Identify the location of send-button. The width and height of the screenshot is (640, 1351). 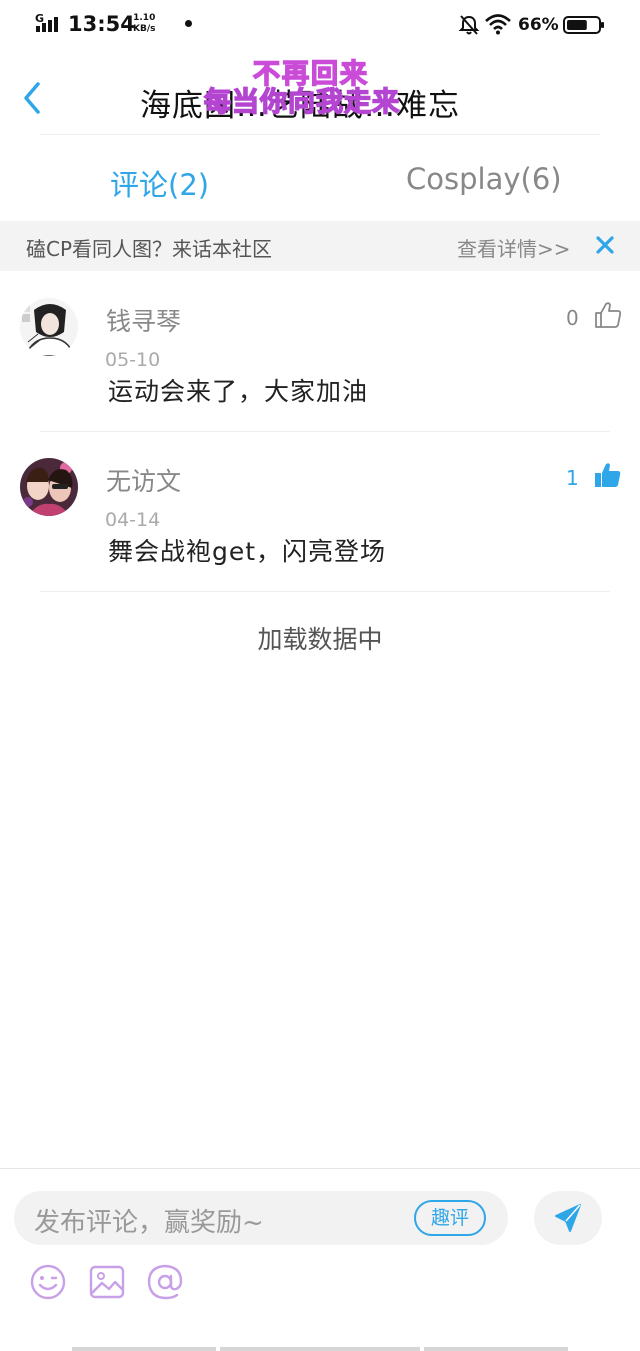
(568, 1218).